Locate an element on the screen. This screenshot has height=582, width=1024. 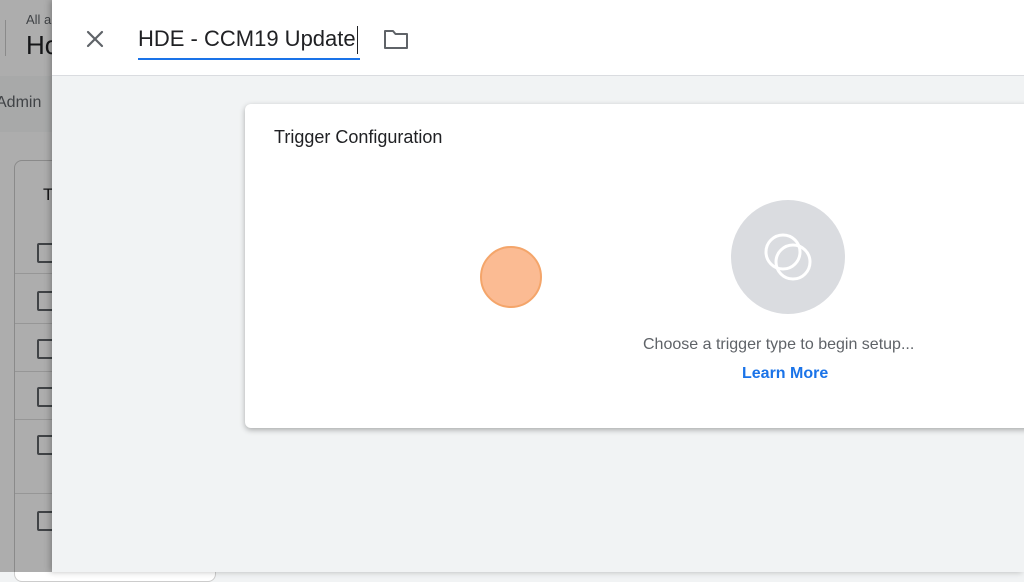
close-button is located at coordinates (95, 39).